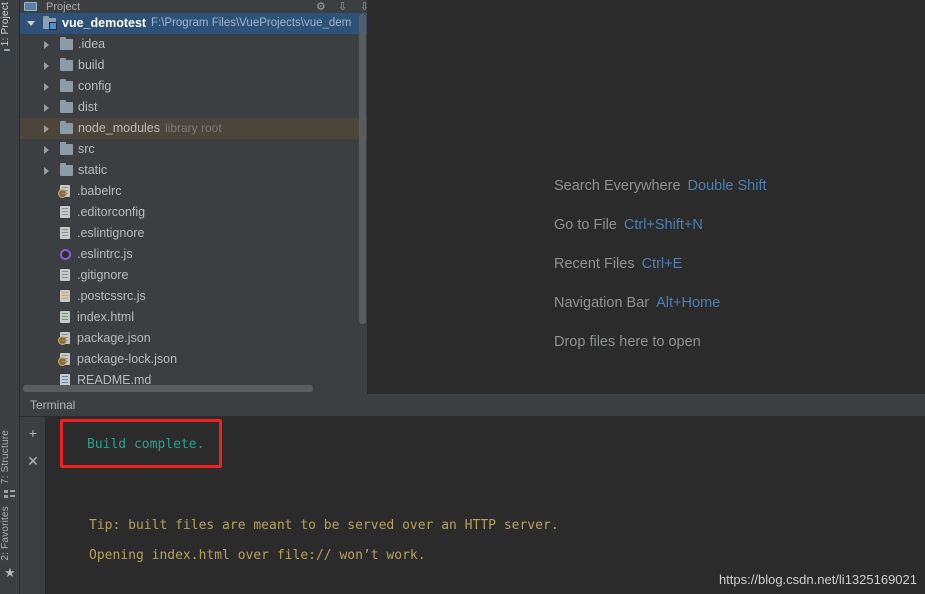 The image size is (925, 594). I want to click on tree-row: package-lock.json, so click(194, 359).